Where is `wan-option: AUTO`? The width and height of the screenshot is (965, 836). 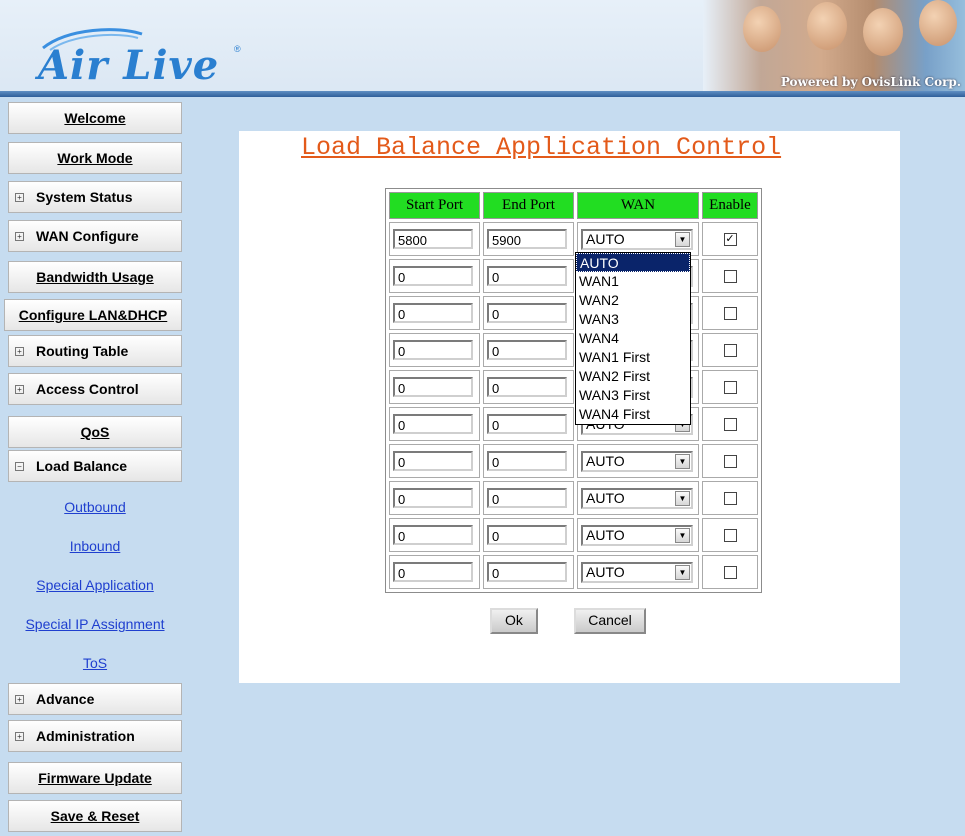
wan-option: AUTO is located at coordinates (633, 262).